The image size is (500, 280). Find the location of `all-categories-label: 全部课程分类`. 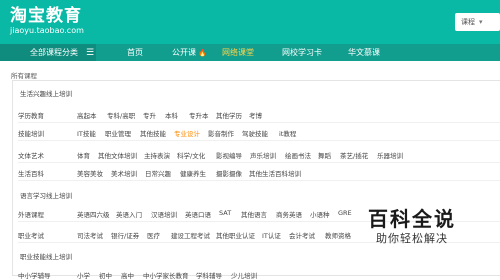

all-categories-label: 全部课程分类 is located at coordinates (54, 52).